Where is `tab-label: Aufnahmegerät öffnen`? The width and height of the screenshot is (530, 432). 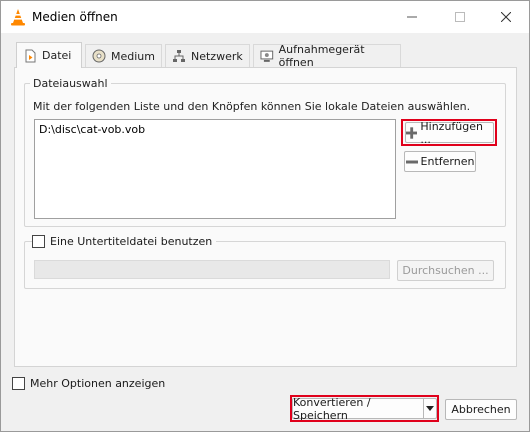
tab-label: Aufnahmegerät öffnen is located at coordinates (321, 56).